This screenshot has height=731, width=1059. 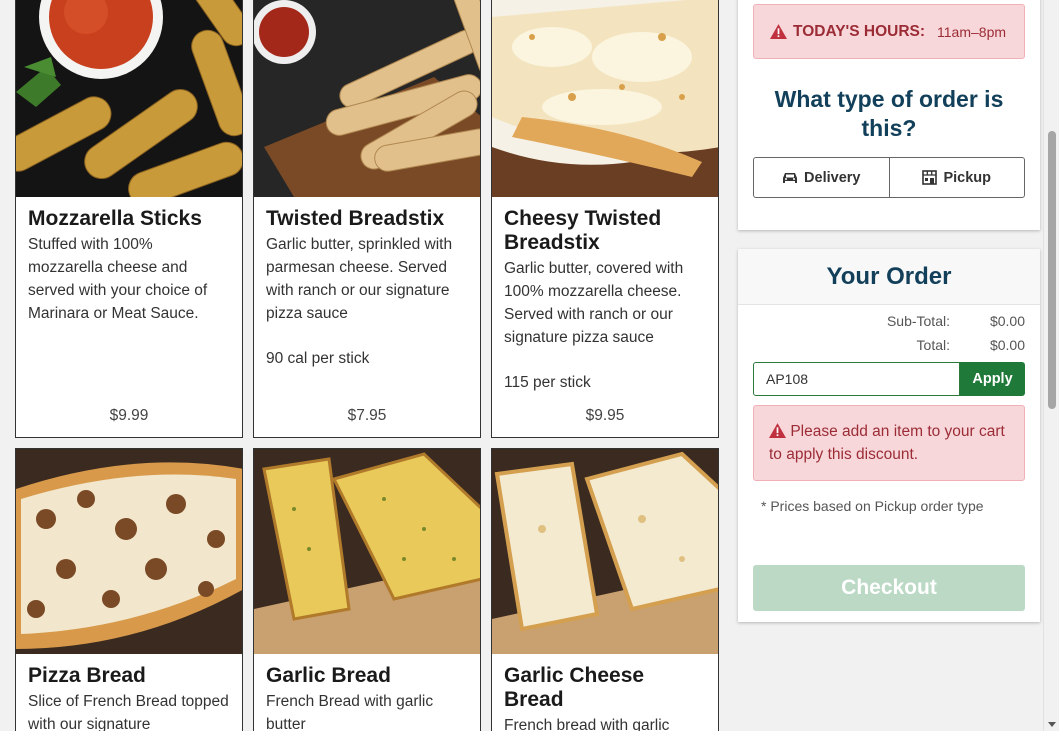 I want to click on order-type-toggle: Delivery Pickup, so click(x=889, y=177).